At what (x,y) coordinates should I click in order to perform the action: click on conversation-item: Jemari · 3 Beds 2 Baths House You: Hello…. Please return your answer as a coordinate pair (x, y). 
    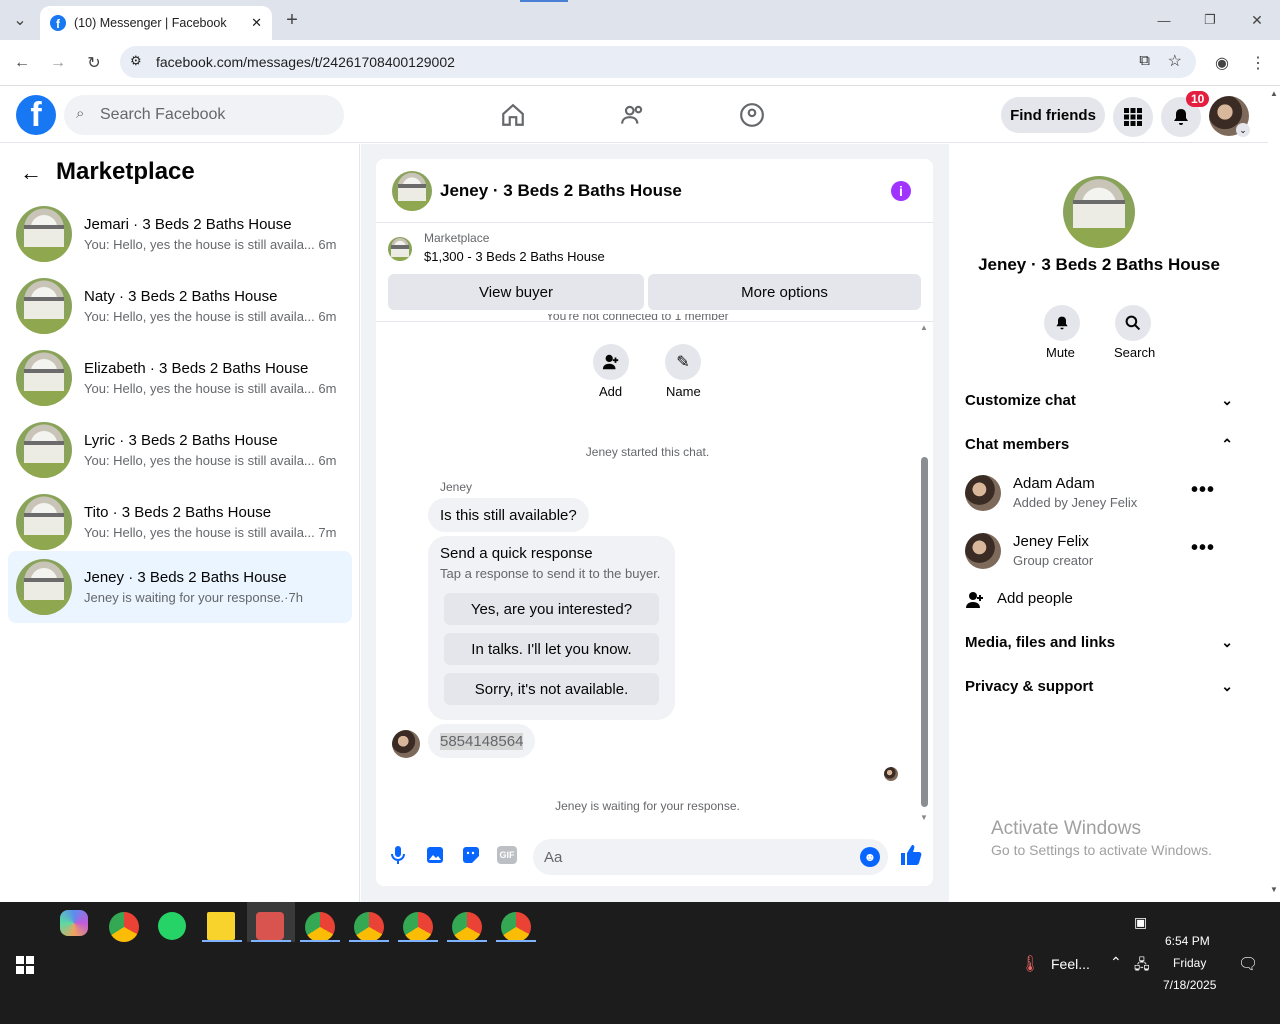
    Looking at the image, I should click on (180, 234).